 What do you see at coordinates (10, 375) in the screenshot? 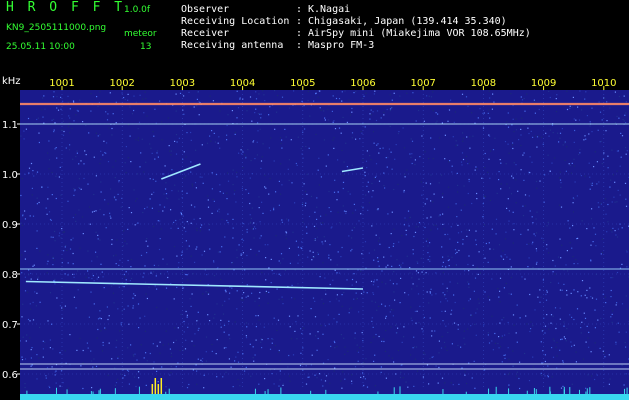
I see `y-tick-label: 0.6` at bounding box center [10, 375].